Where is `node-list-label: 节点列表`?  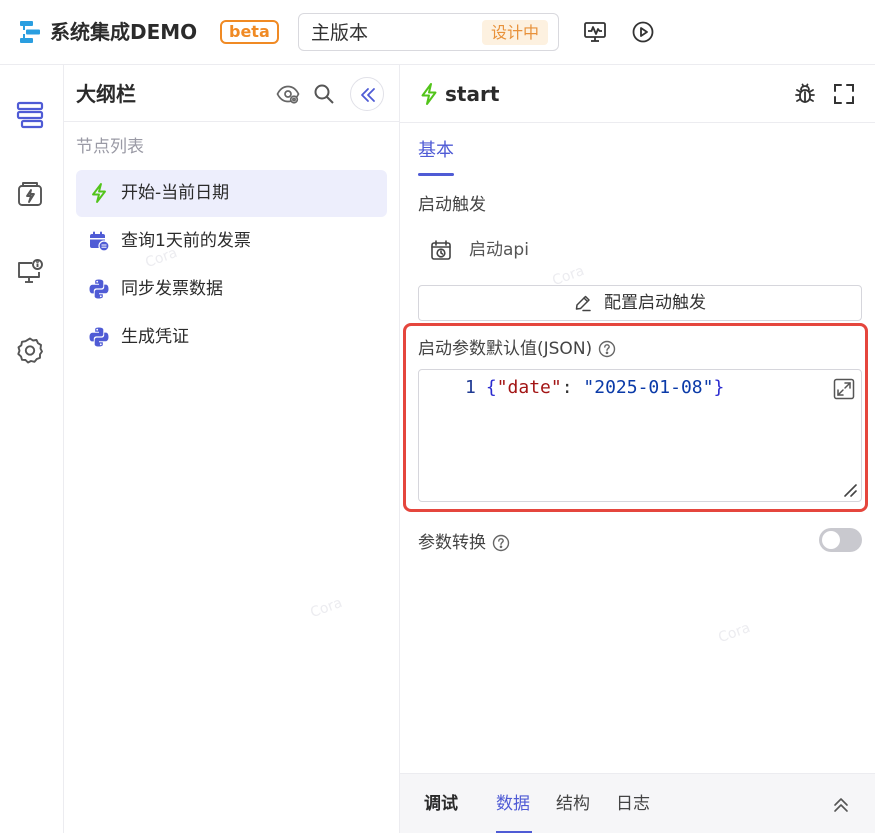 node-list-label: 节点列表 is located at coordinates (110, 147).